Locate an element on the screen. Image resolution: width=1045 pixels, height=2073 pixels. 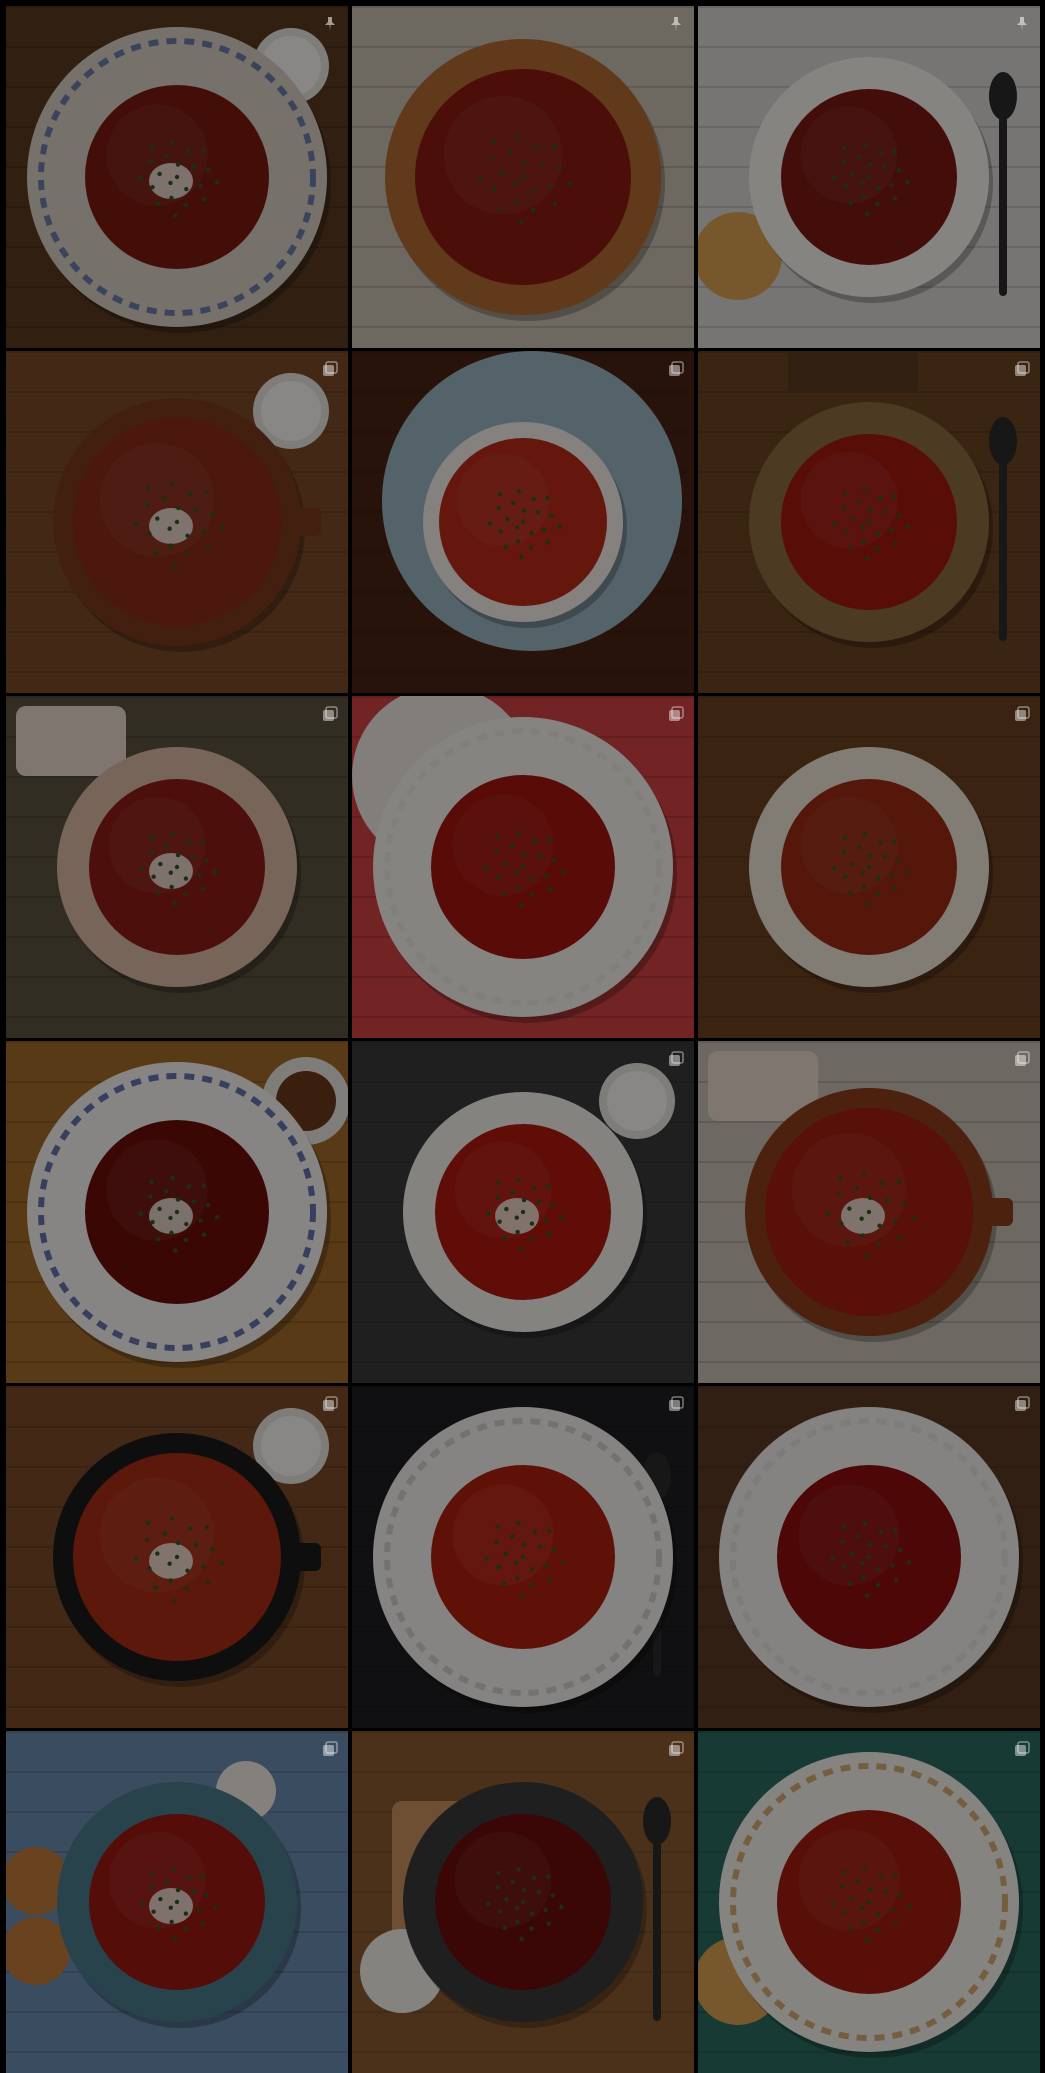
photo-tile-borscht-white-plate-dark-mat is located at coordinates (523, 1557).